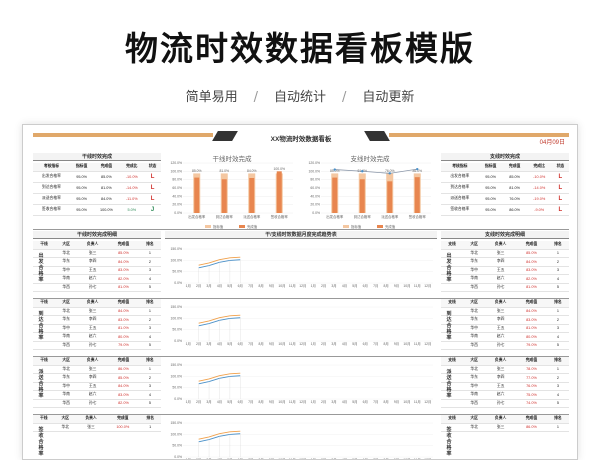 The width and height of the screenshot is (600, 460). What do you see at coordinates (44, 287) in the screenshot?
I see `cell-spacer` at bounding box center [44, 287].